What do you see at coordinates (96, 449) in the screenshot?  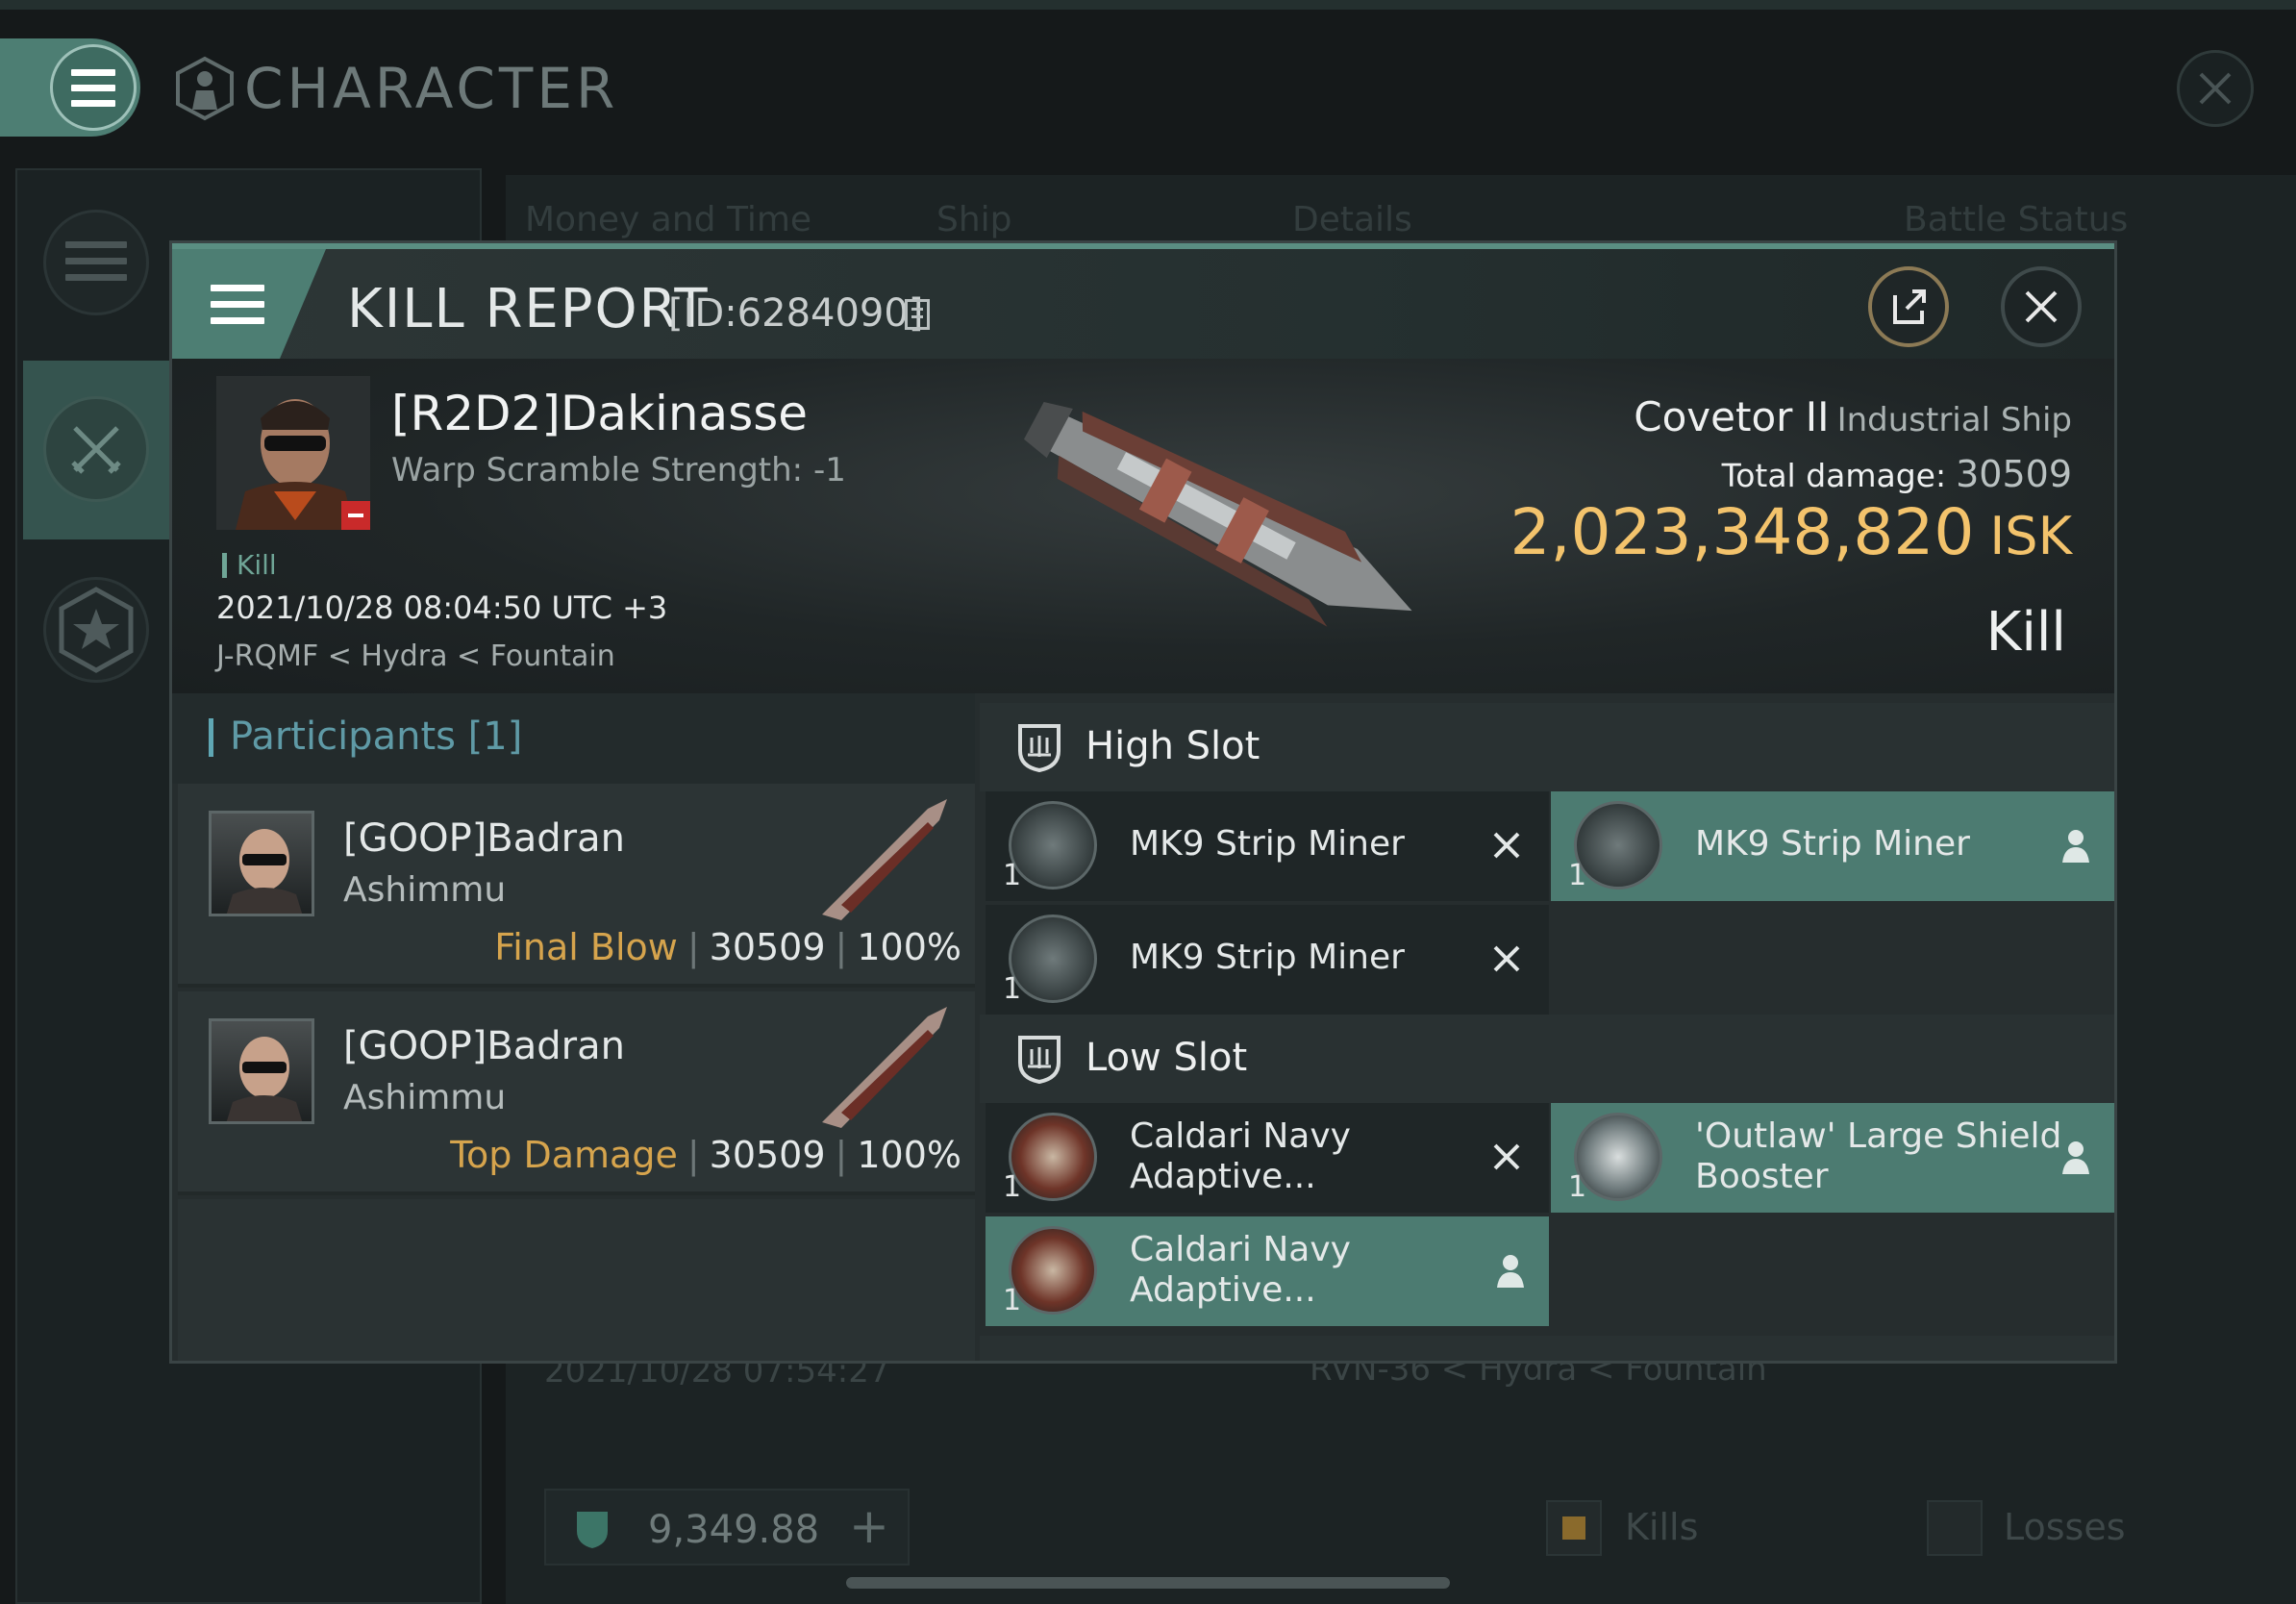 I see `combat-swords-icon` at bounding box center [96, 449].